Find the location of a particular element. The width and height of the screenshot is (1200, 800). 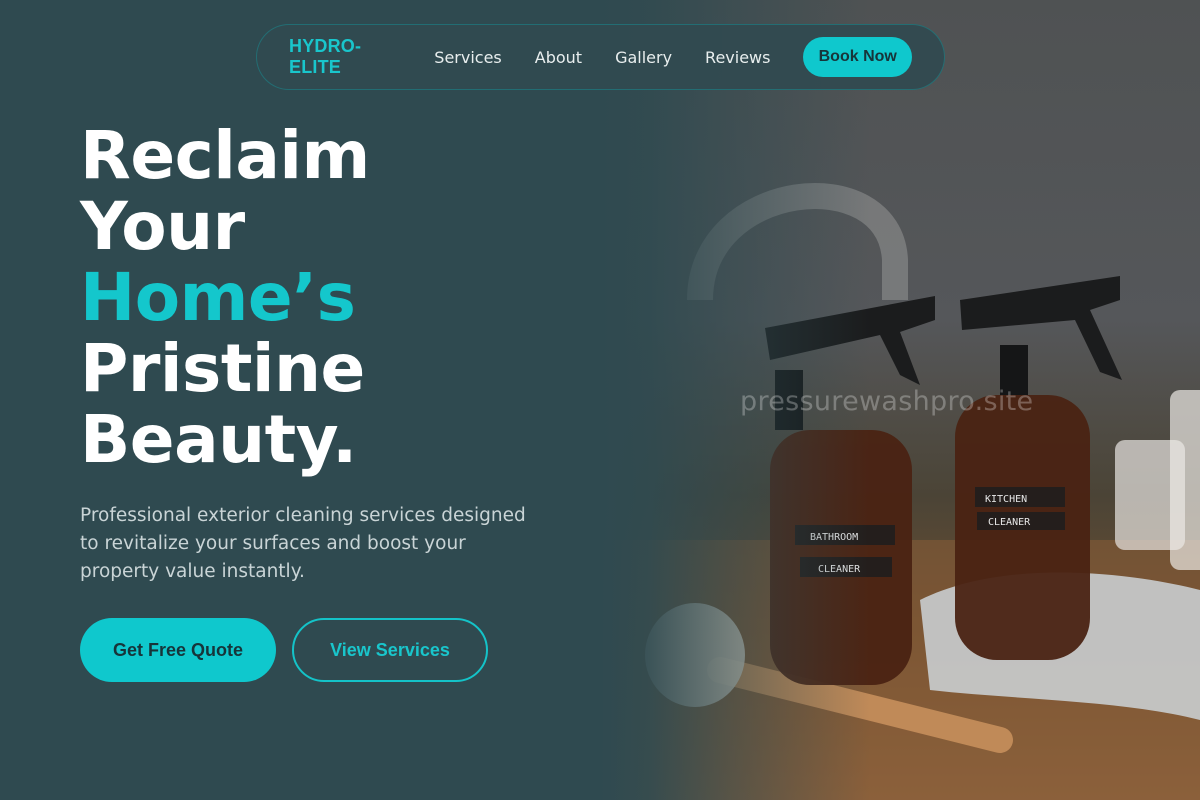

bottle-right-label-line2: CLEANER is located at coordinates (1009, 522).